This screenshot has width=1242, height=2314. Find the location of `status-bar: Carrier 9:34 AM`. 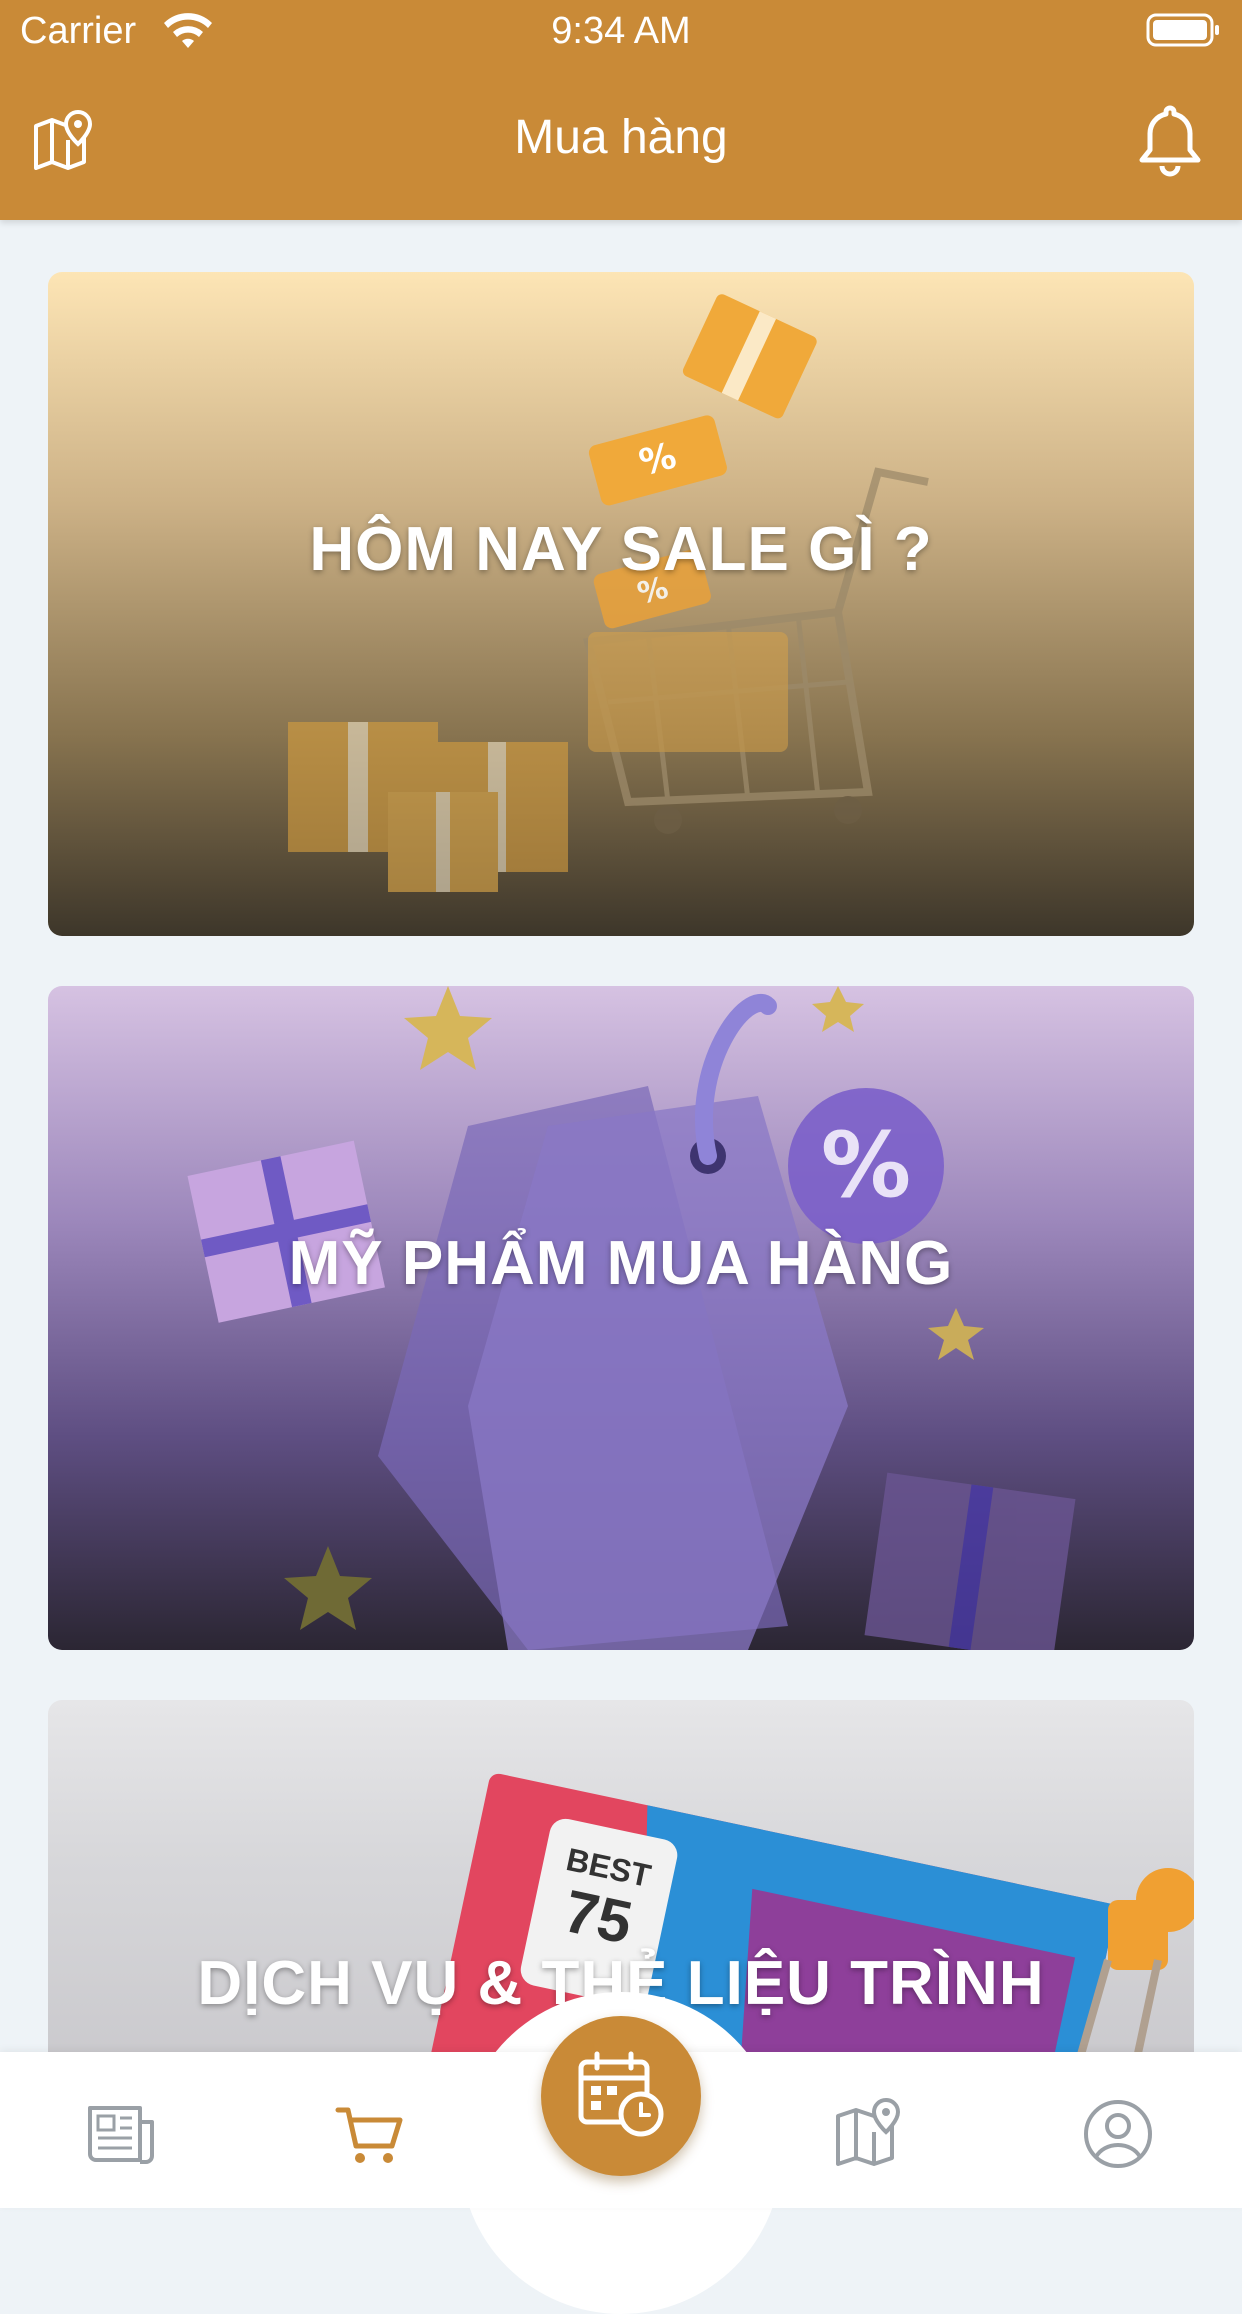

status-bar: Carrier 9:34 AM is located at coordinates (621, 30).